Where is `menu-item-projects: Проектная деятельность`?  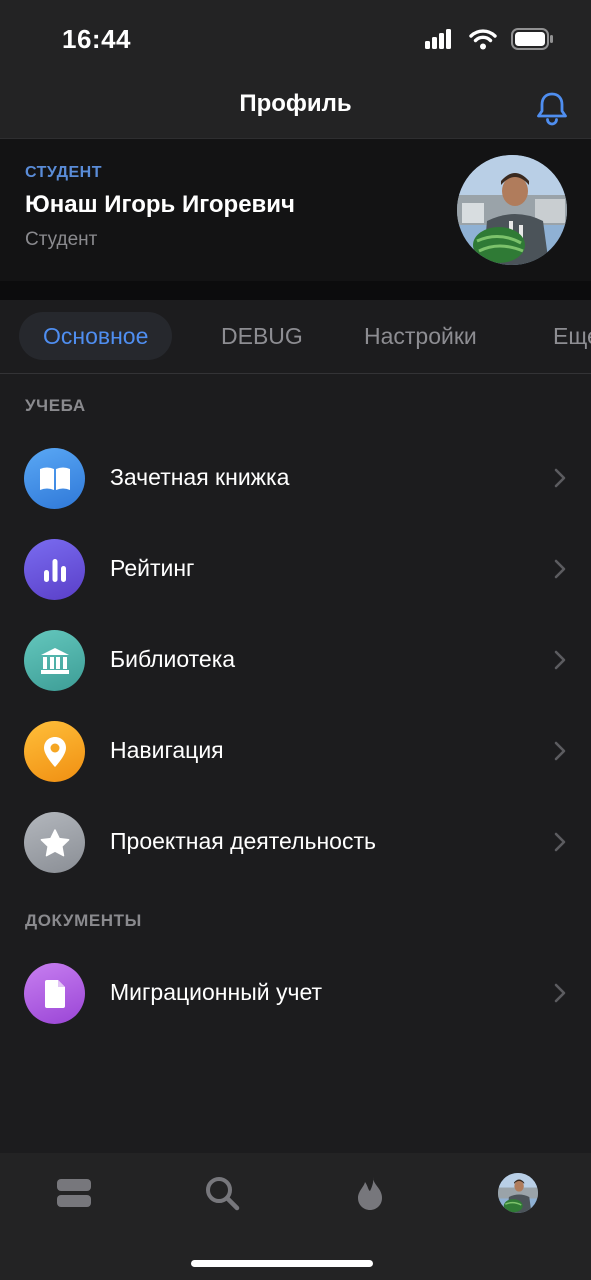 menu-item-projects: Проектная деятельность is located at coordinates (295, 842).